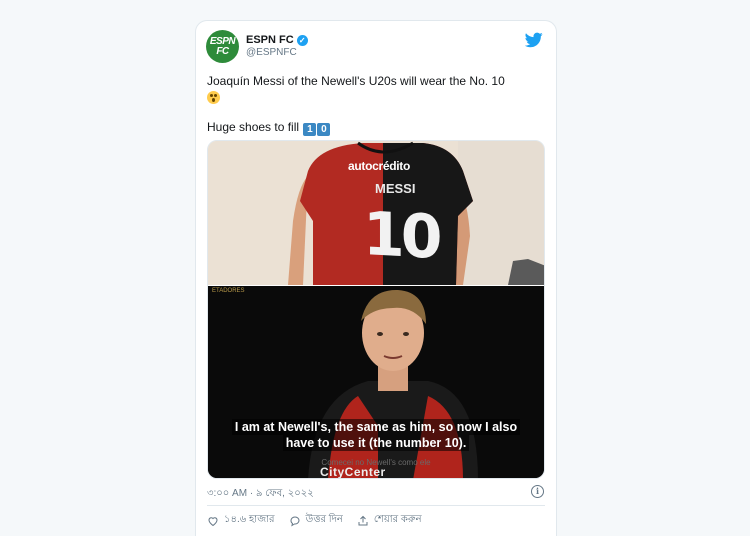  Describe the element at coordinates (537, 491) in the screenshot. I see `info-icon: i` at that location.